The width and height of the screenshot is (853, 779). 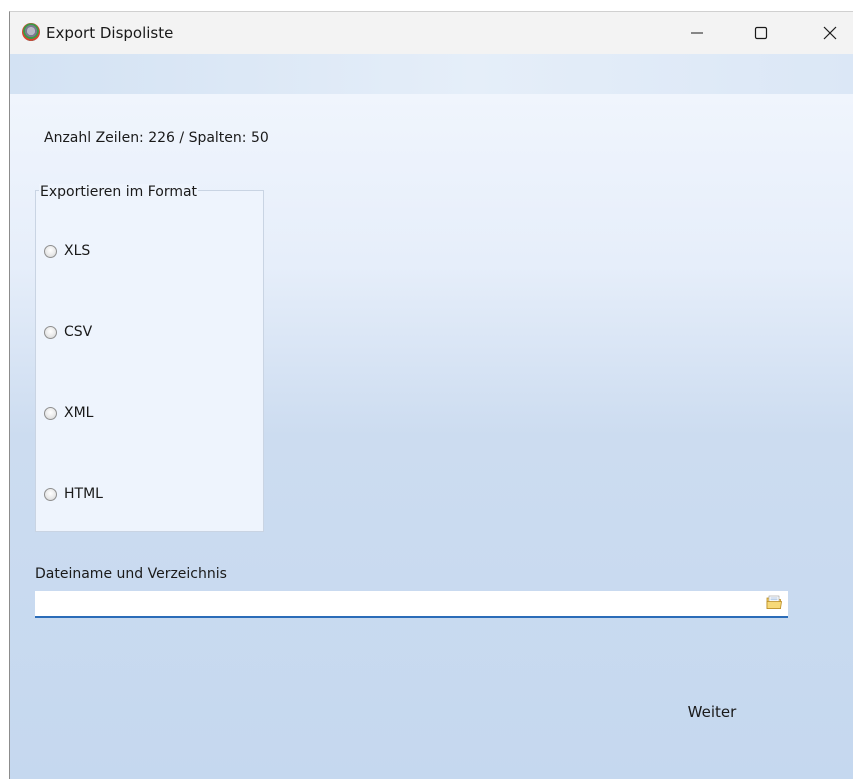 What do you see at coordinates (119, 192) in the screenshot?
I see `export-format-legend: Exportieren im Format` at bounding box center [119, 192].